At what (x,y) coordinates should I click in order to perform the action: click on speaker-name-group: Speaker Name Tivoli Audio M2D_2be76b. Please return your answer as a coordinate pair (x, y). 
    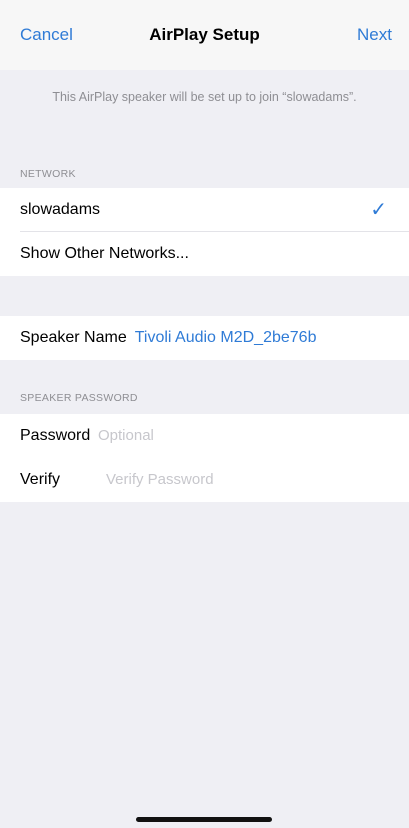
    Looking at the image, I should click on (204, 338).